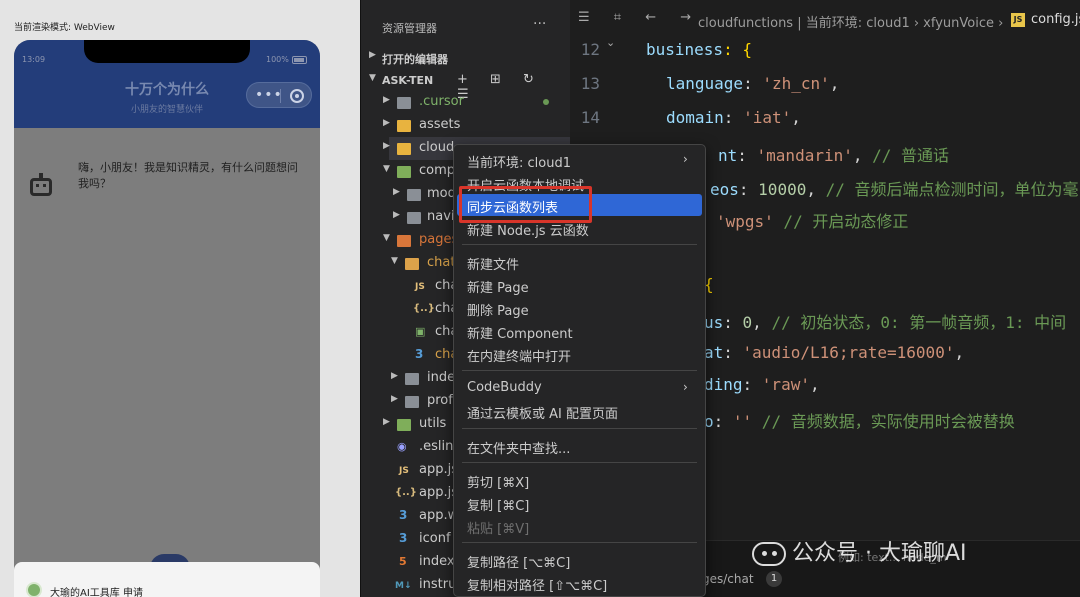  Describe the element at coordinates (834, 352) in the screenshot. I see `code-line: at: 'audio/L16;rate=16000',` at that location.